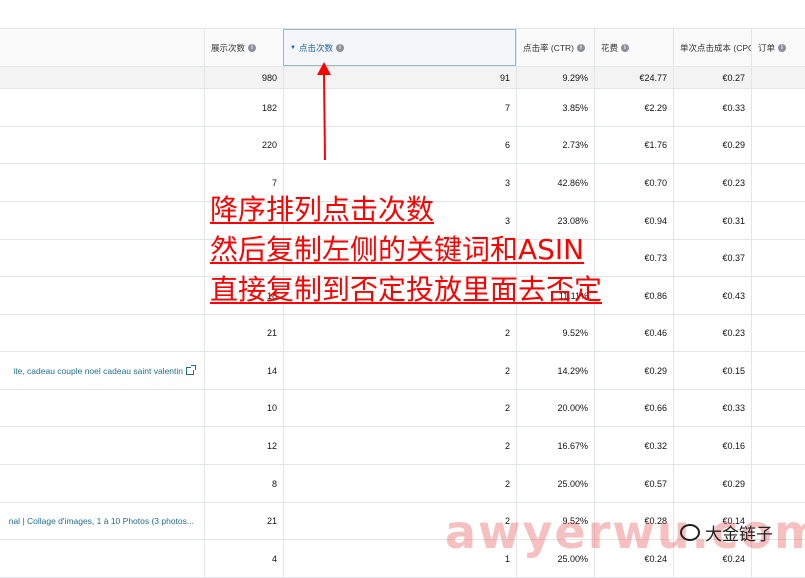 This screenshot has height=578, width=805. I want to click on cell-cpc: €0.31, so click(712, 220).